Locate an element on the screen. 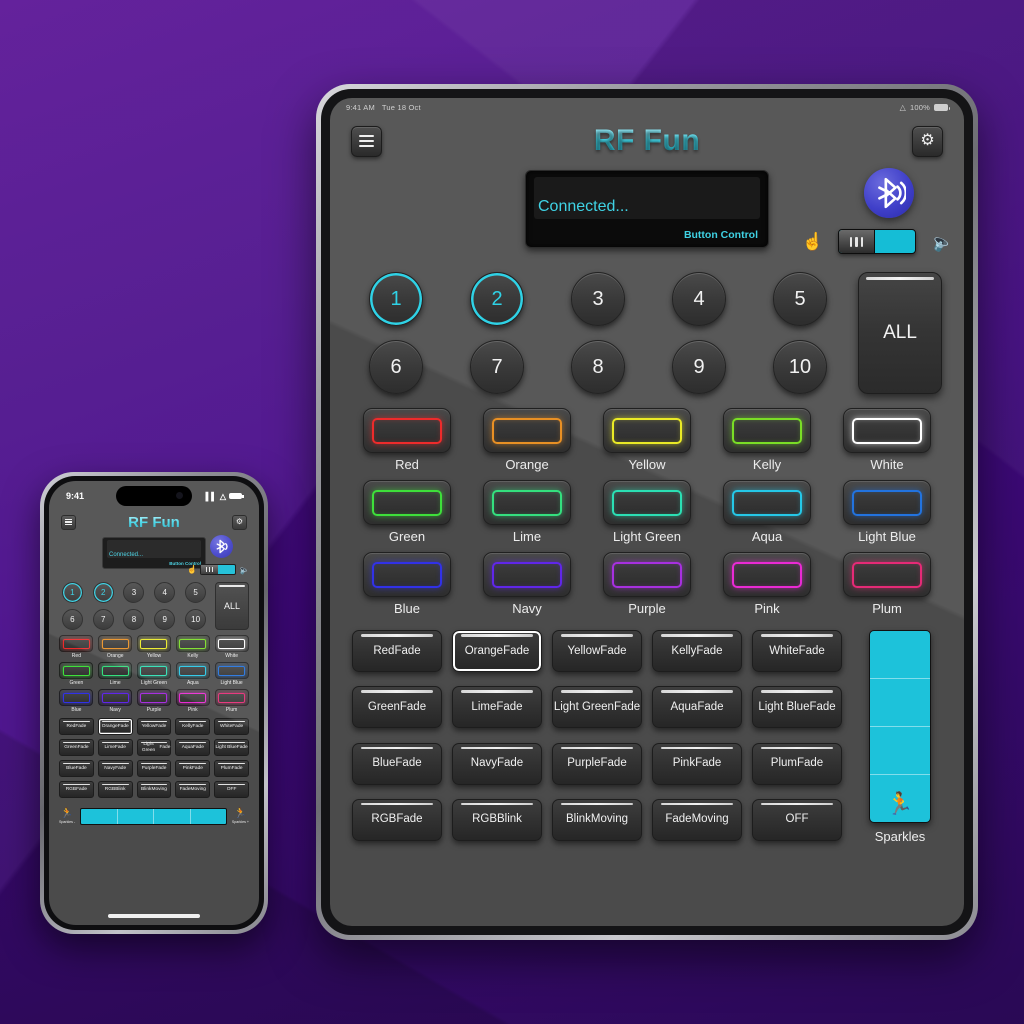 This screenshot has height=1024, width=1024. effect-button-rgb-blink: RGB Blink is located at coordinates (497, 819).